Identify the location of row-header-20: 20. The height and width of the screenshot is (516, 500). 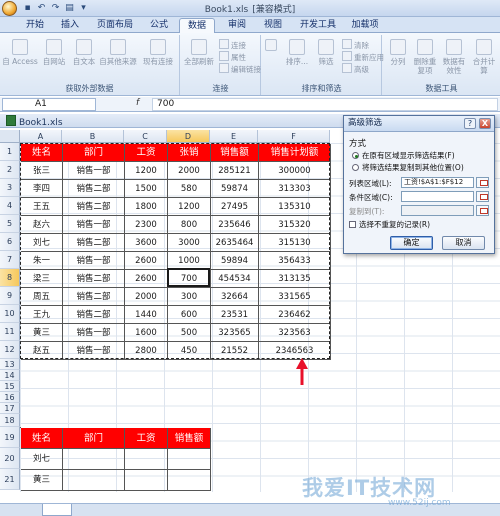
(10, 458).